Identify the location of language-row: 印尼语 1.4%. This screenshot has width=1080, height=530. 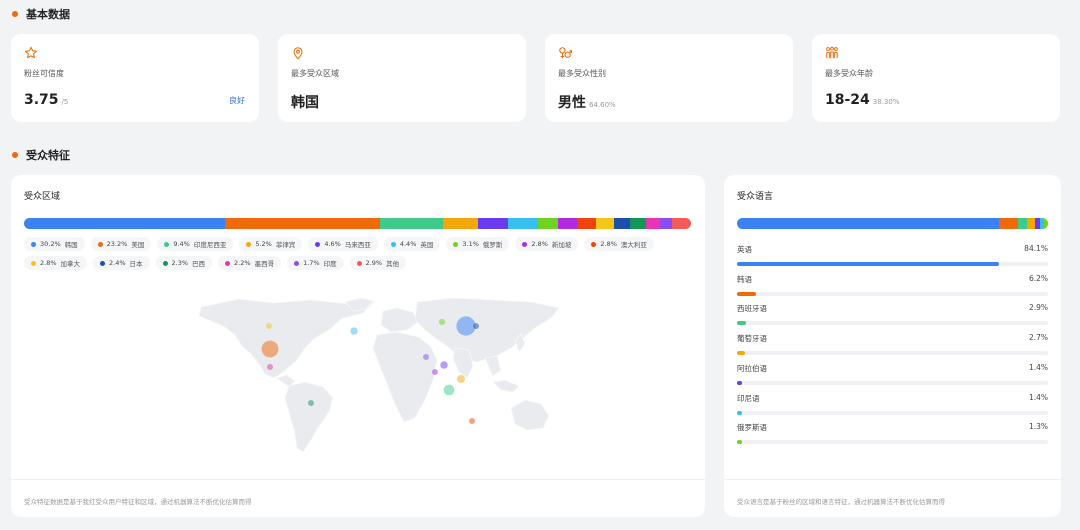
(892, 404).